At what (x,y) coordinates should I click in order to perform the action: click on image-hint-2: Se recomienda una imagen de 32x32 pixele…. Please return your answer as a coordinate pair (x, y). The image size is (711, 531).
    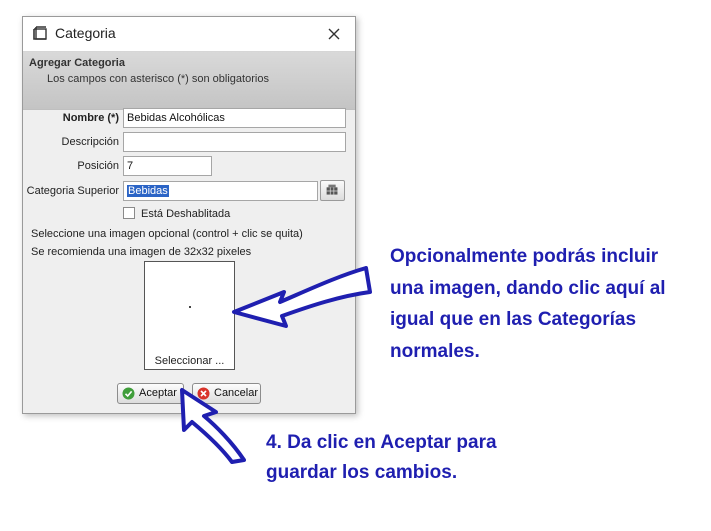
    Looking at the image, I should click on (141, 252).